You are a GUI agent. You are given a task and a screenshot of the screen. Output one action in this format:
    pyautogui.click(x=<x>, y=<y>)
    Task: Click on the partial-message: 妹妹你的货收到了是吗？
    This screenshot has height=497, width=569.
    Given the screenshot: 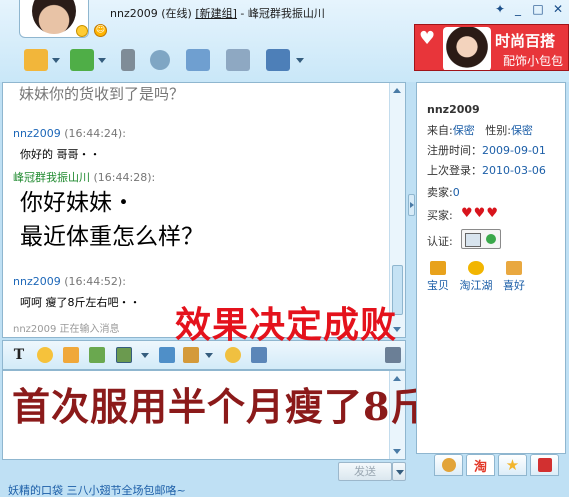 What is the action you would take?
    pyautogui.click(x=102, y=94)
    